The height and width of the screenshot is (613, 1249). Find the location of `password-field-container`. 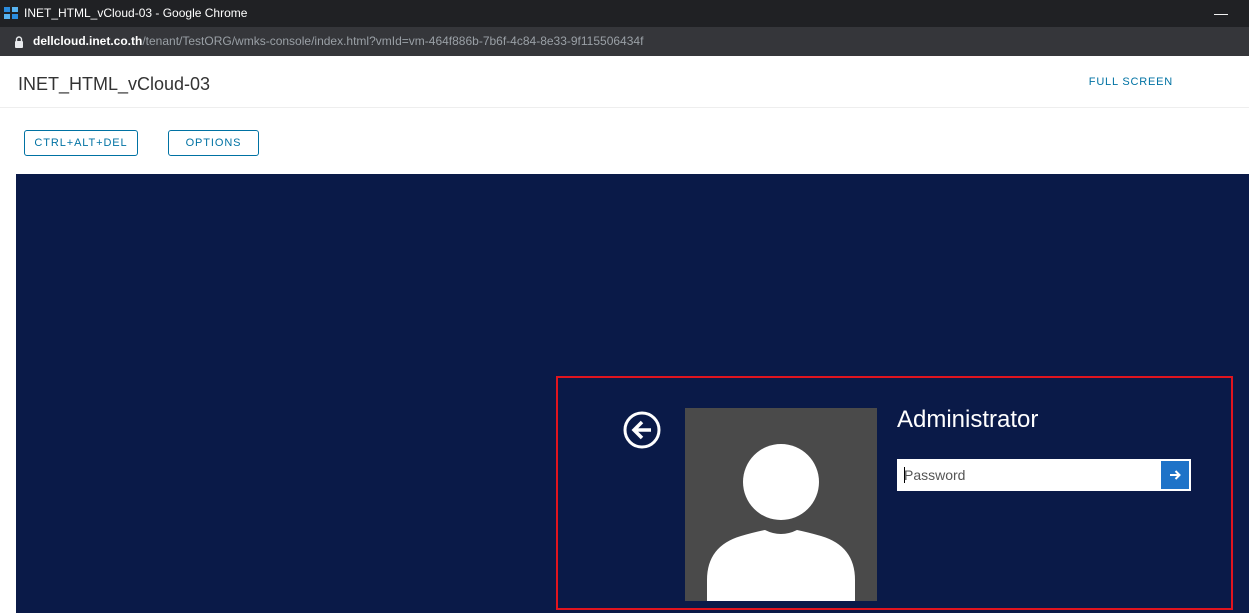

password-field-container is located at coordinates (1044, 475).